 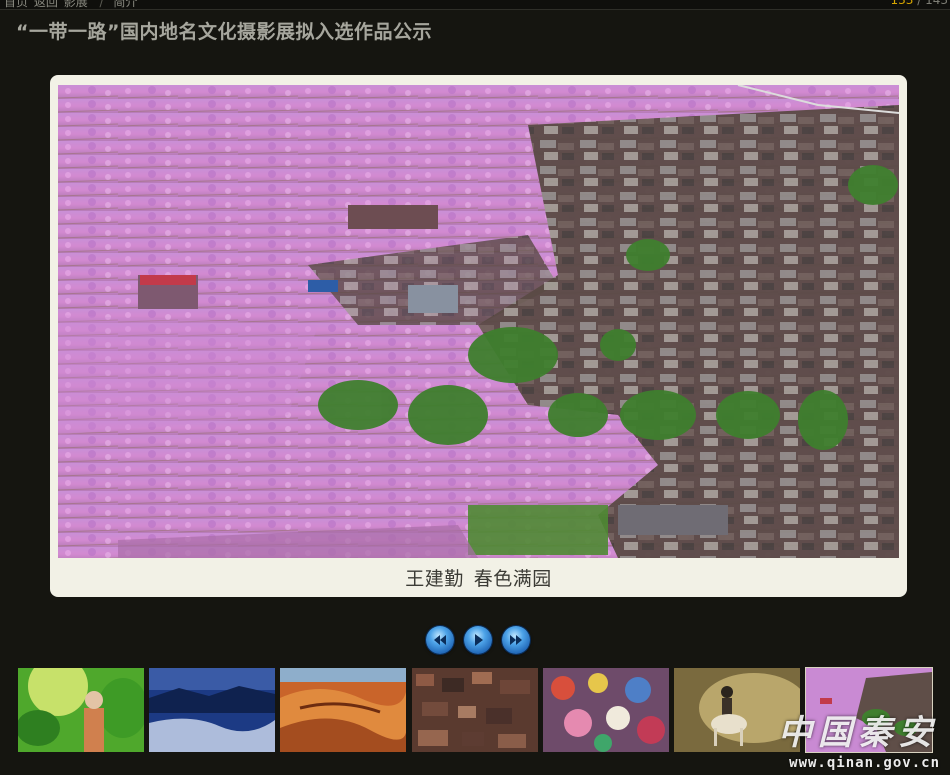 I want to click on thumbnail-red-brick-village, so click(x=475, y=710).